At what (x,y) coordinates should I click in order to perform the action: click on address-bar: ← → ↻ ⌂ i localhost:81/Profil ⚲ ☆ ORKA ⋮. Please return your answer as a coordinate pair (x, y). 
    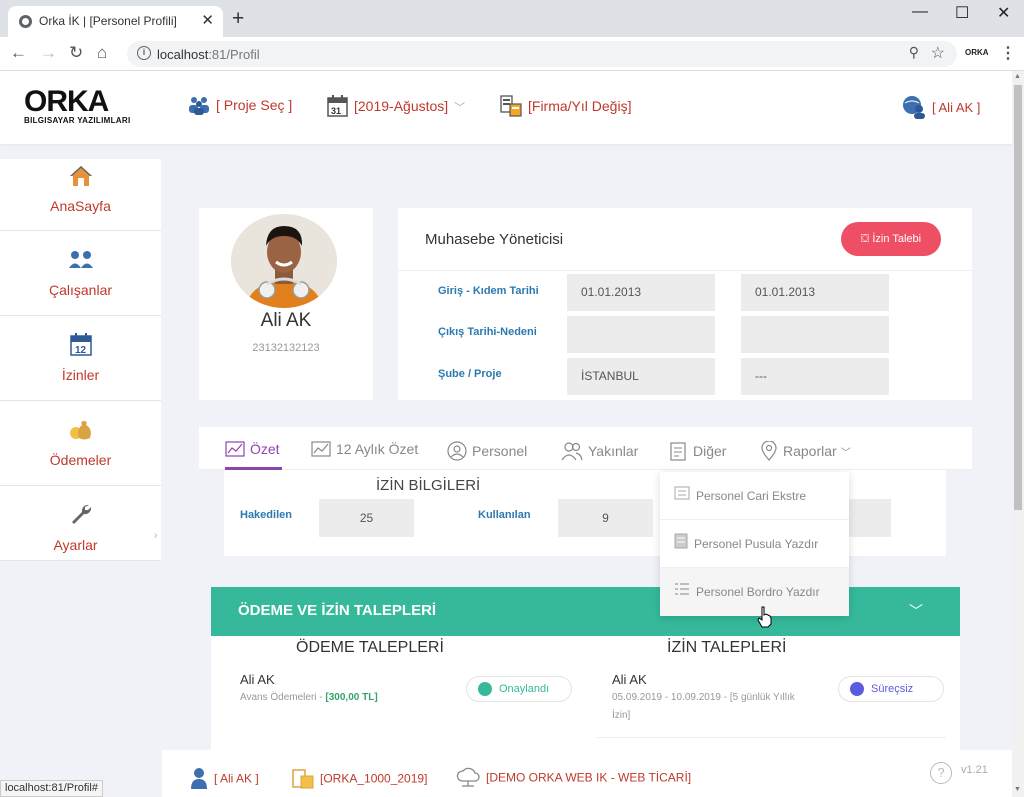
    Looking at the image, I should click on (512, 54).